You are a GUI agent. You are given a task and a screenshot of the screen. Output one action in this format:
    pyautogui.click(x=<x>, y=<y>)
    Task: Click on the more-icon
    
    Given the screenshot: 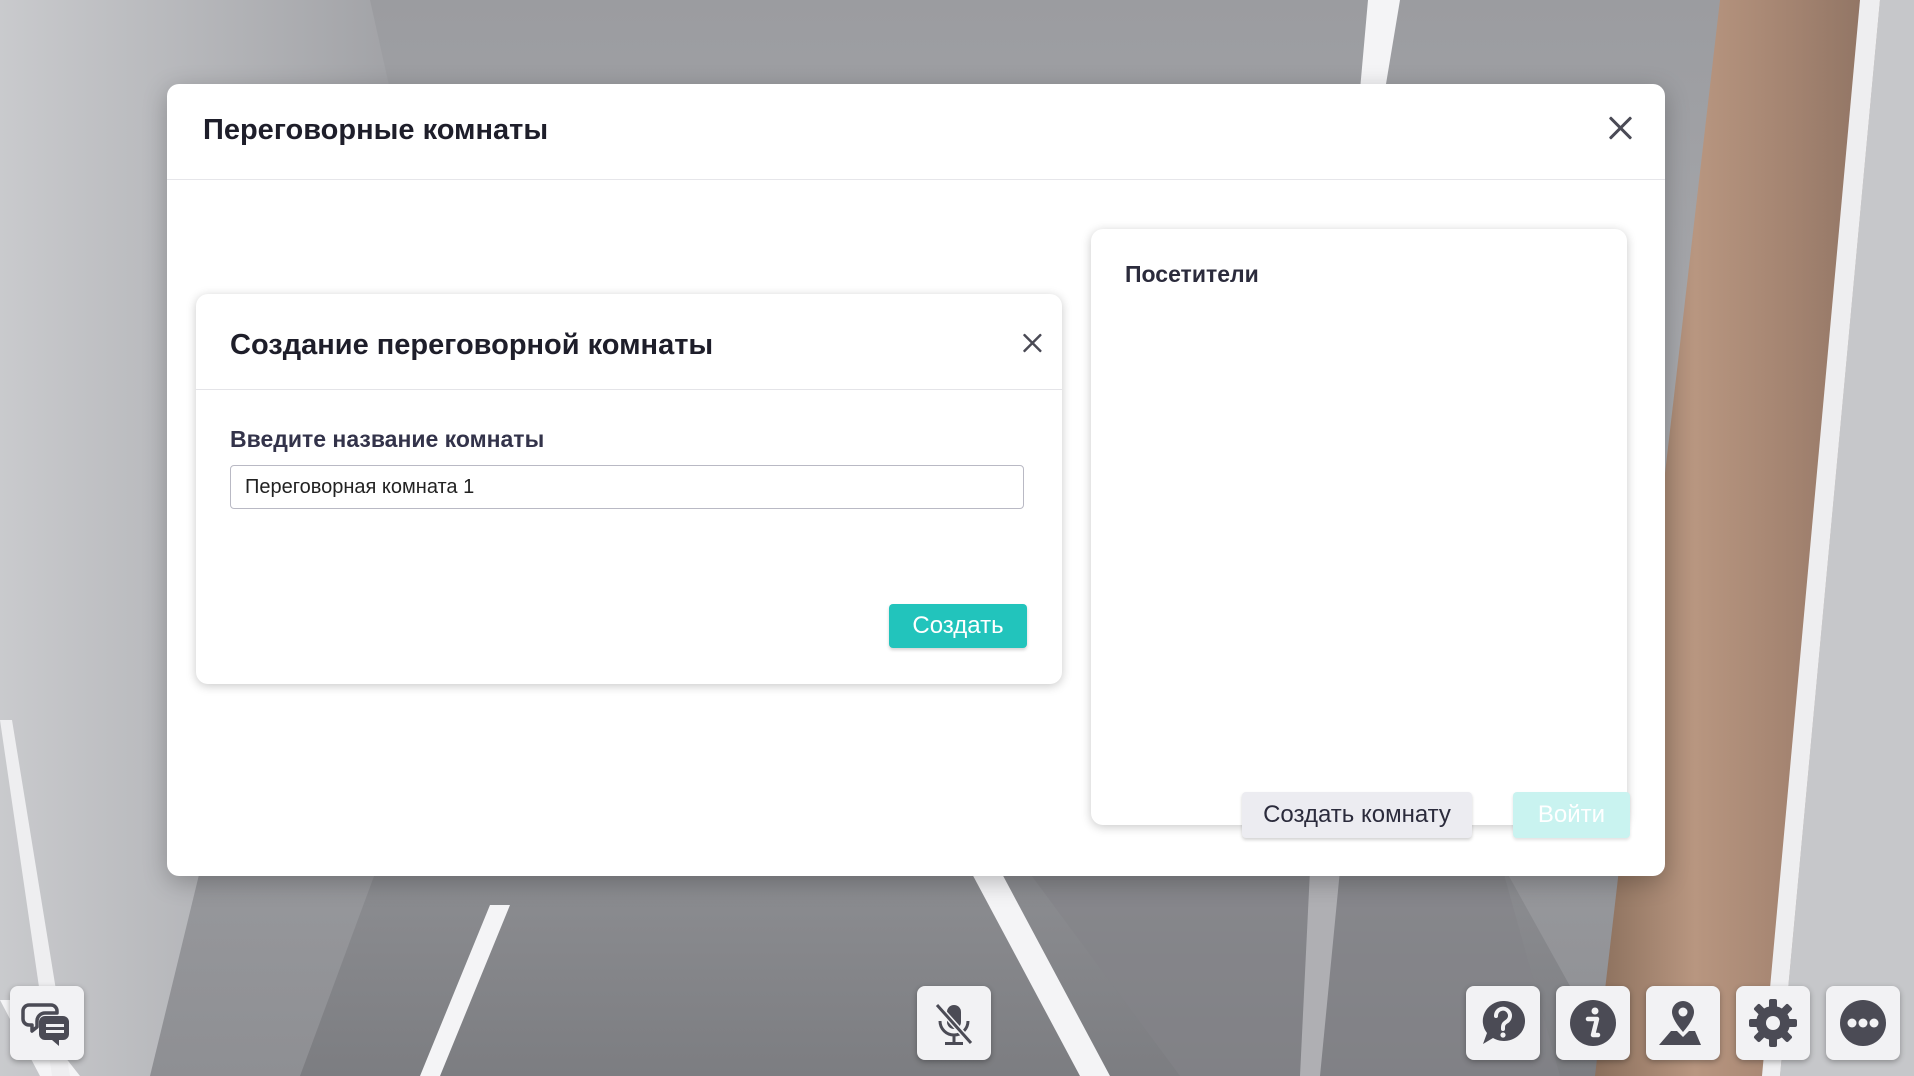 What is the action you would take?
    pyautogui.click(x=1863, y=1023)
    